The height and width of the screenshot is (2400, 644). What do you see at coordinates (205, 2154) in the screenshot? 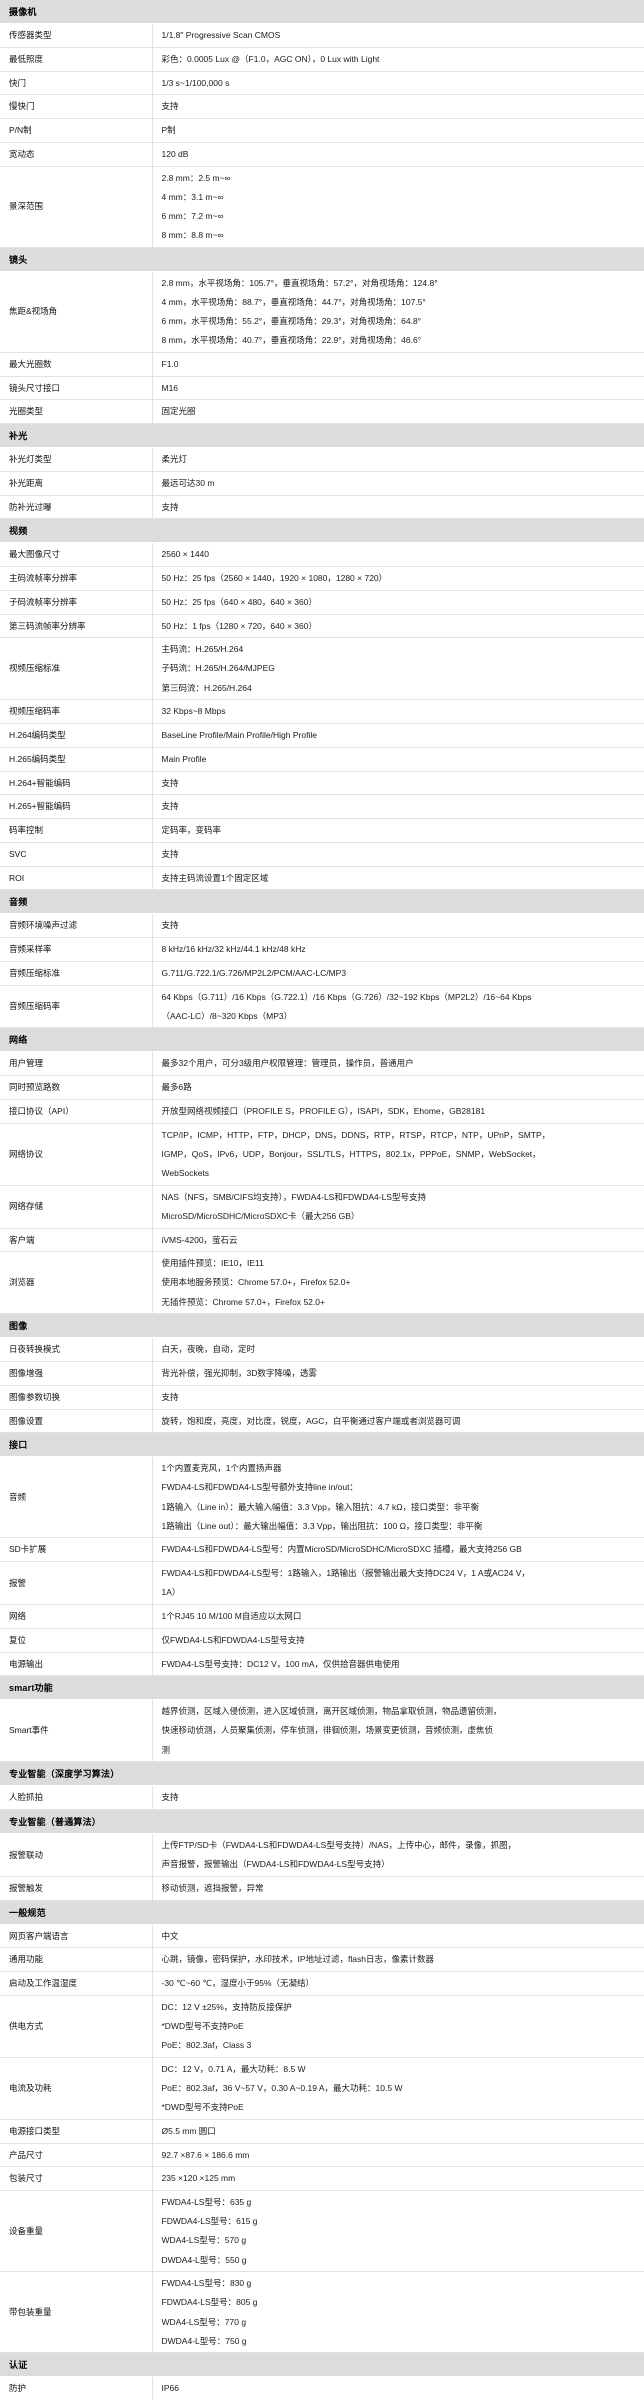
I see `spec-value-line: 92.7 ×87.6 × 186.6 mm` at bounding box center [205, 2154].